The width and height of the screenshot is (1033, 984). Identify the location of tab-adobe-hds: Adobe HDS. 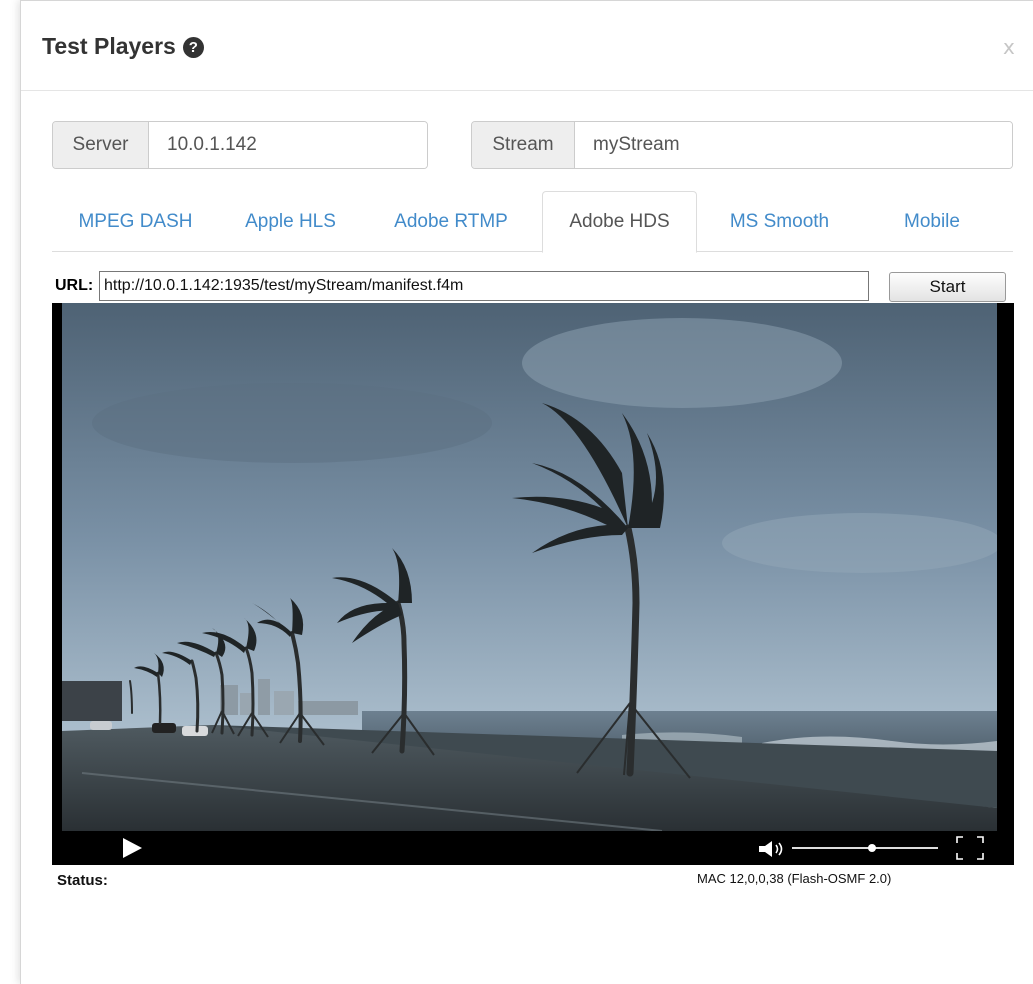
(619, 222).